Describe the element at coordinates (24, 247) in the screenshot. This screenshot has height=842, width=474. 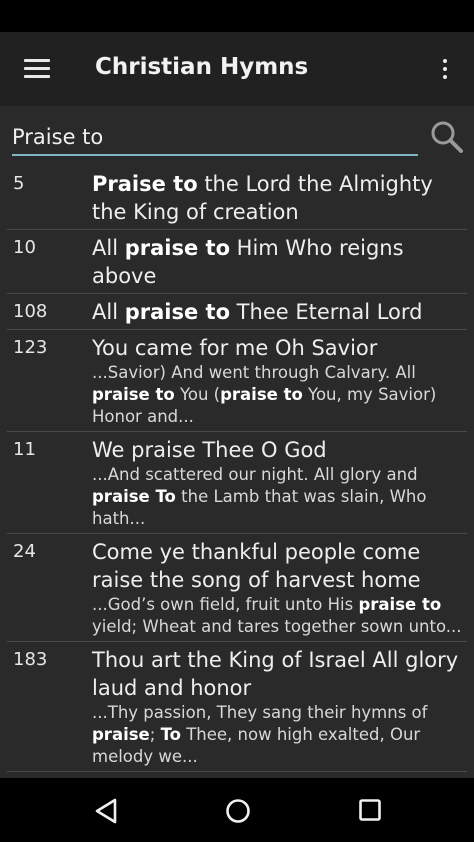
I see `hymn-number: 10` at that location.